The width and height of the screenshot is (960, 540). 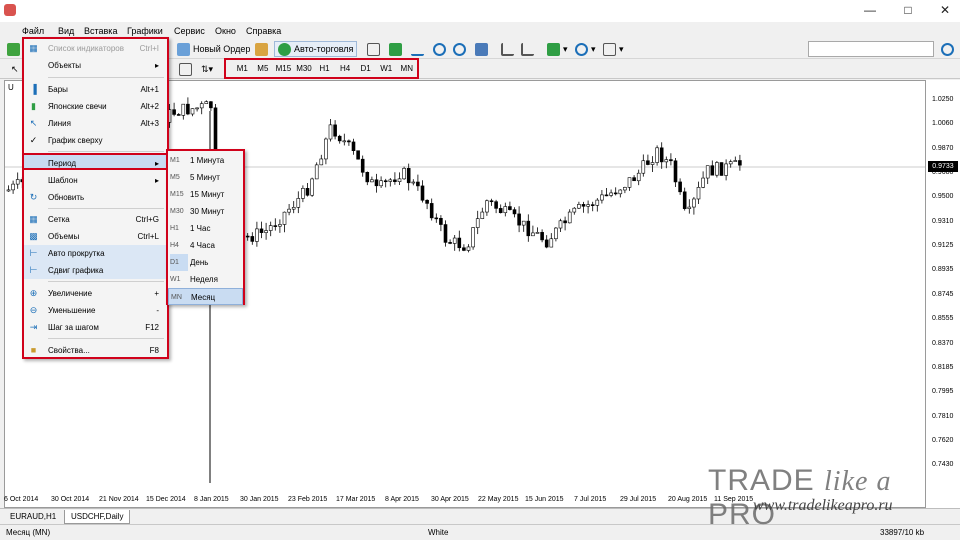 I want to click on period-item-h4: H4 4 Часа, so click(x=205, y=245).